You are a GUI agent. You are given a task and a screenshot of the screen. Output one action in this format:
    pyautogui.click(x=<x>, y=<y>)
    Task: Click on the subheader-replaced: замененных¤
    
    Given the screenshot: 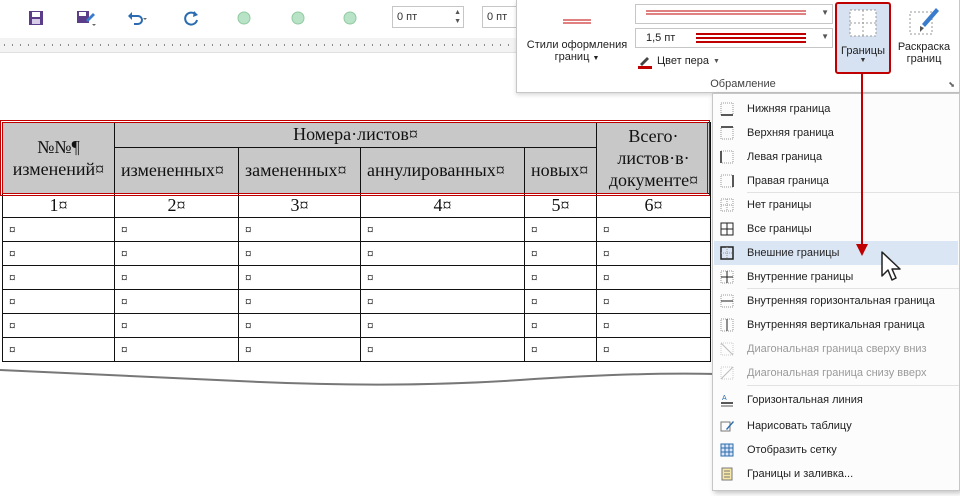 What is the action you would take?
    pyautogui.click(x=299, y=170)
    